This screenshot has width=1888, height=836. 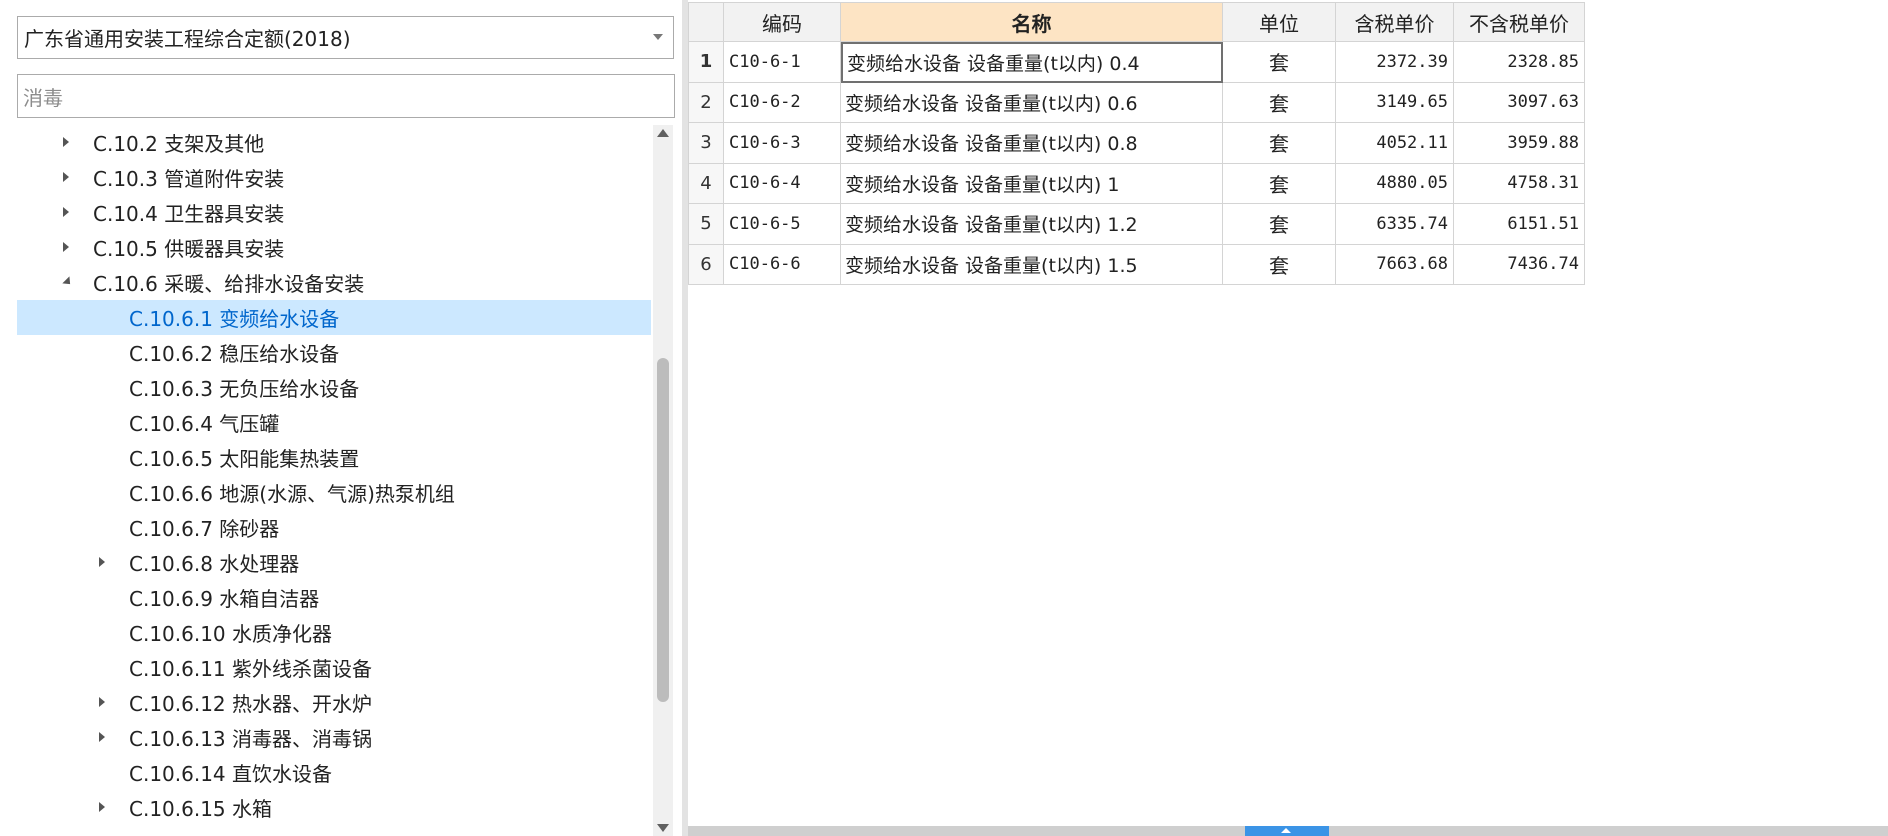 I want to click on cell-notax-price: 4758.31, so click(x=1519, y=183).